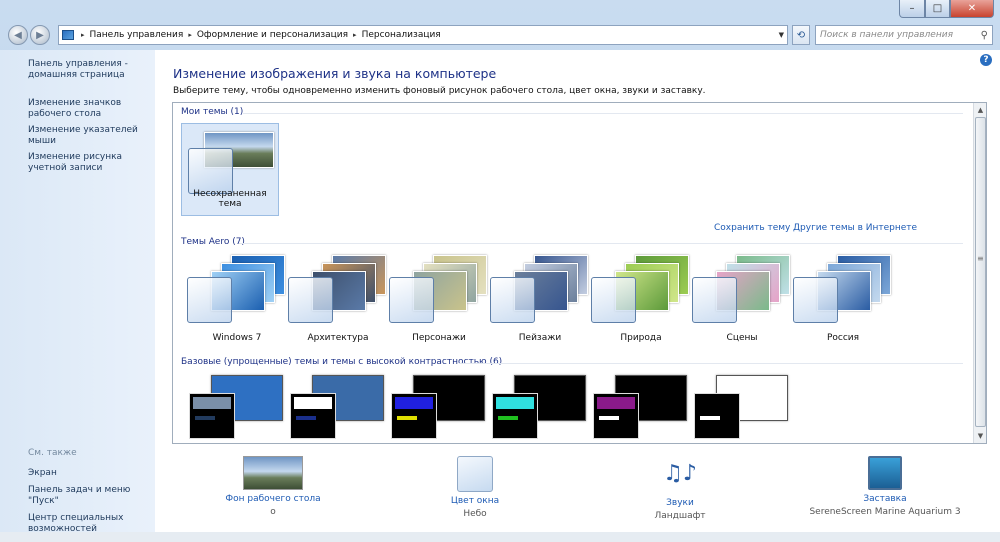 Image resolution: width=1000 pixels, height=542 pixels. What do you see at coordinates (843, 298) in the screenshot?
I see `aero-theme-tile: Россия` at bounding box center [843, 298].